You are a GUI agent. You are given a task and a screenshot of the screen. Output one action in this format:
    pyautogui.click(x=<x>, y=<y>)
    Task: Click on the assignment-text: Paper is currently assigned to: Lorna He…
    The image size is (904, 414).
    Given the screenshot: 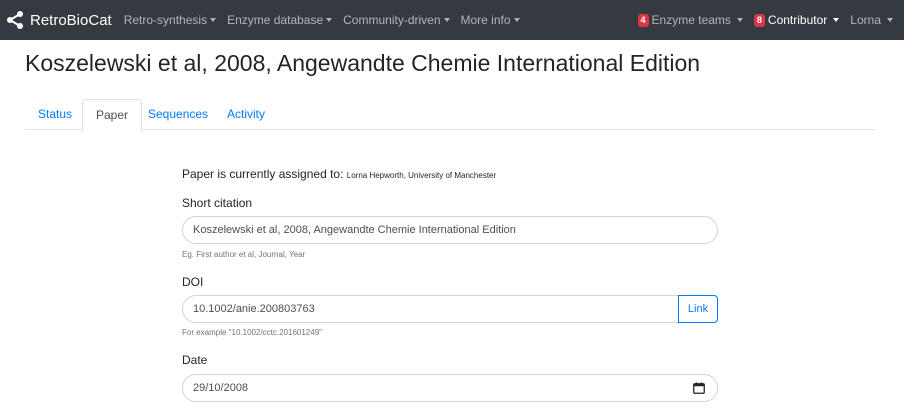 What is the action you would take?
    pyautogui.click(x=339, y=174)
    